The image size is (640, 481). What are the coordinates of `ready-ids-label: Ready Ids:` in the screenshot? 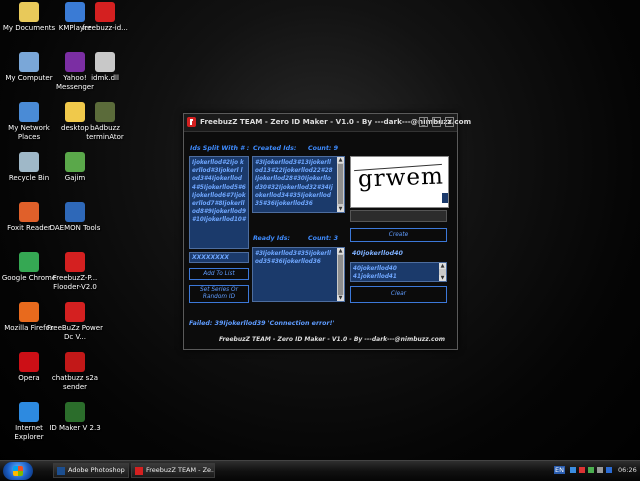 It's located at (271, 238).